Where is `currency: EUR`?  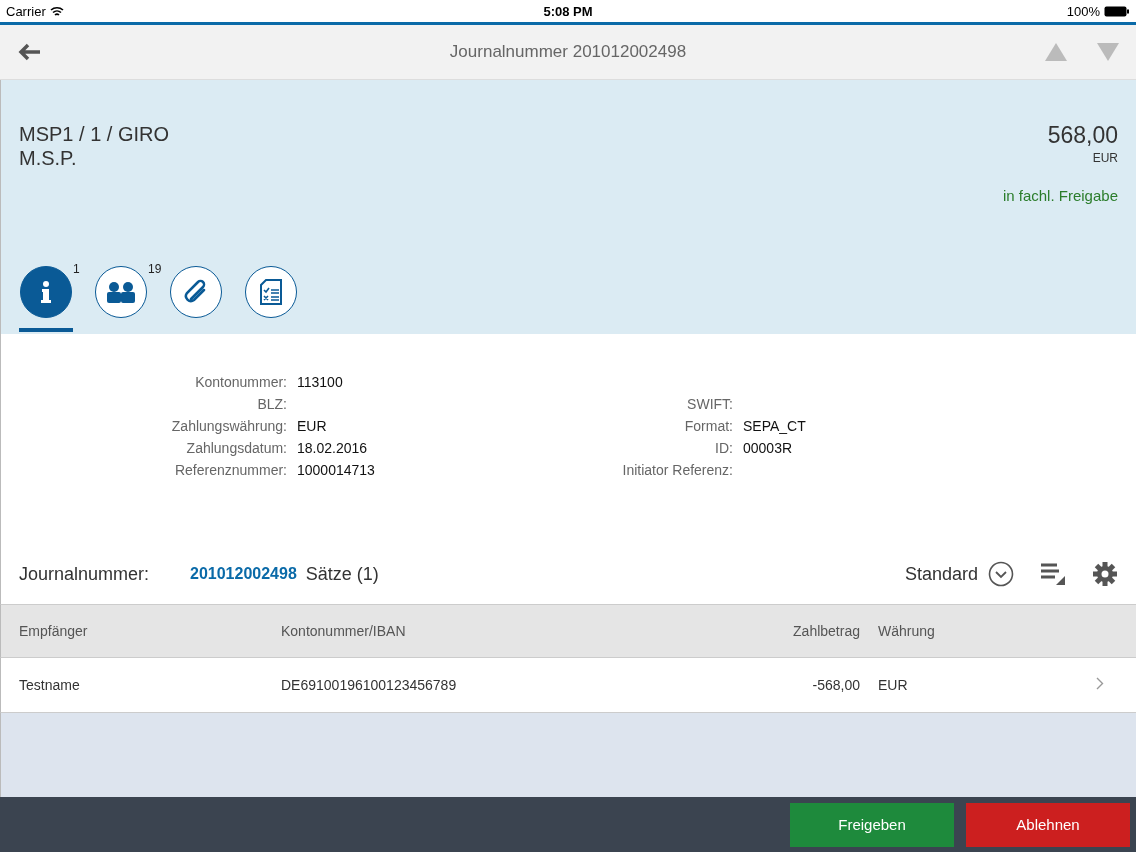
currency: EUR is located at coordinates (1105, 158).